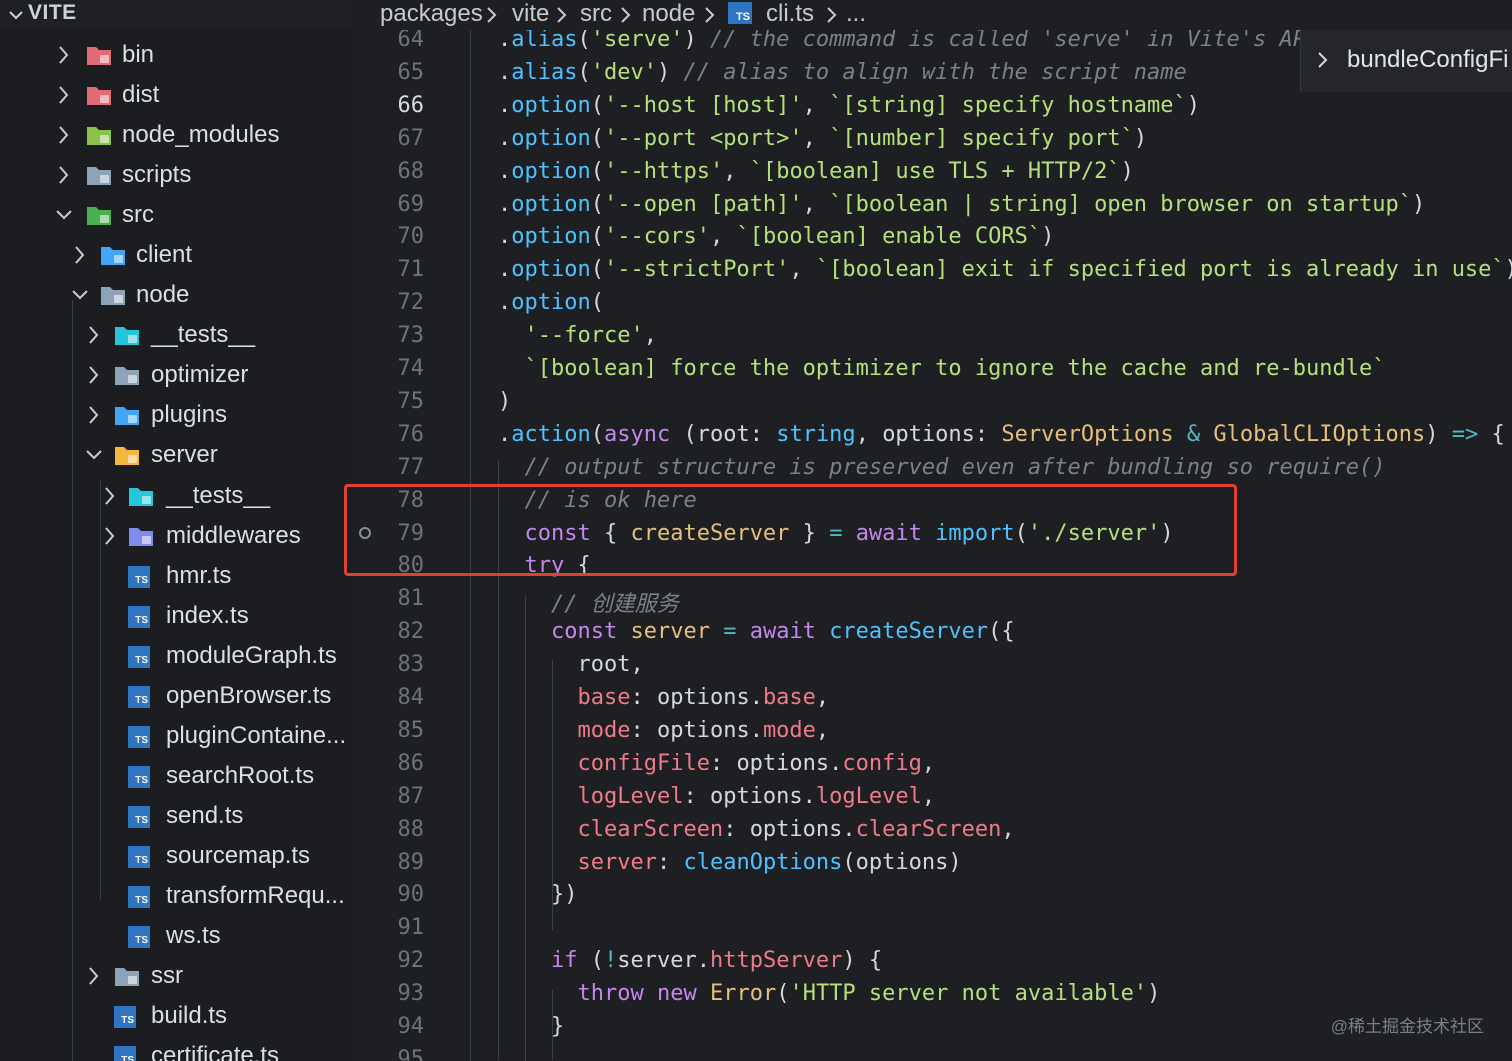  Describe the element at coordinates (176, 295) in the screenshot. I see `tree-item: node` at that location.